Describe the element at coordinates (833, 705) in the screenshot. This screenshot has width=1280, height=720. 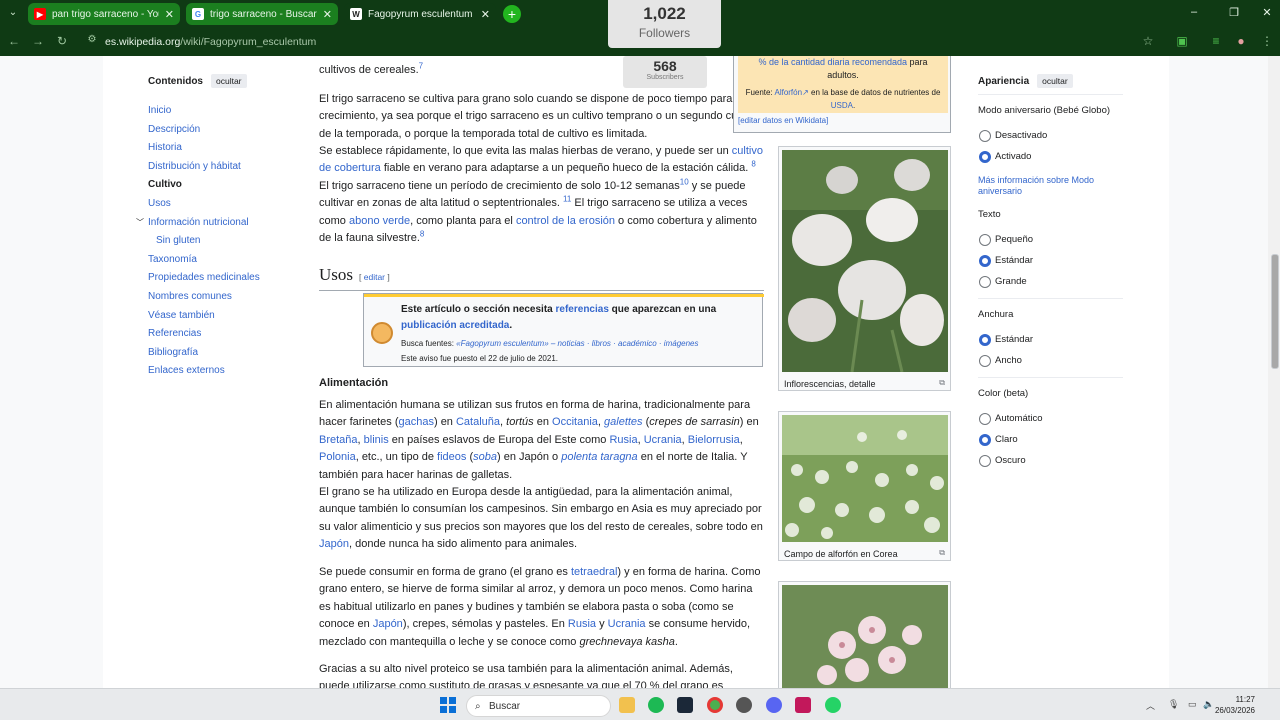
I see `whatsapp-icon` at that location.